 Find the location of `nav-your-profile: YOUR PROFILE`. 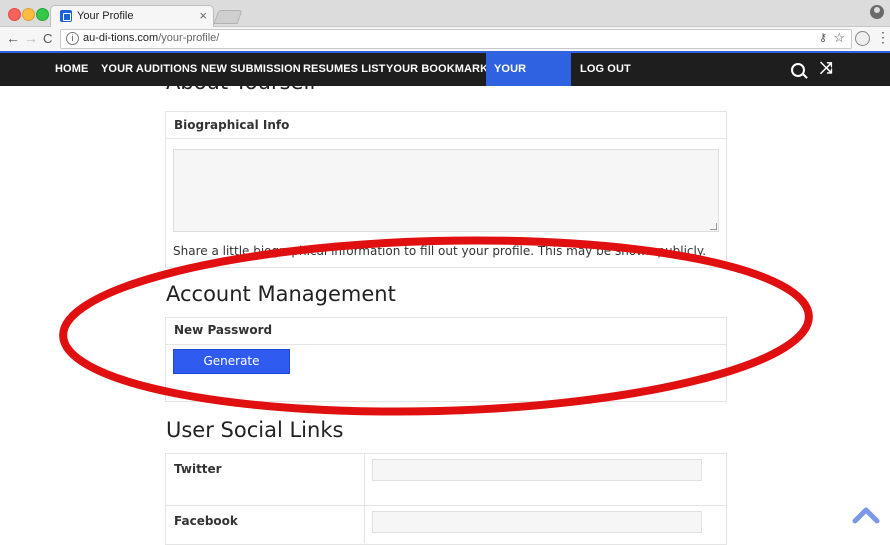

nav-your-profile: YOUR PROFILE is located at coordinates (528, 80).